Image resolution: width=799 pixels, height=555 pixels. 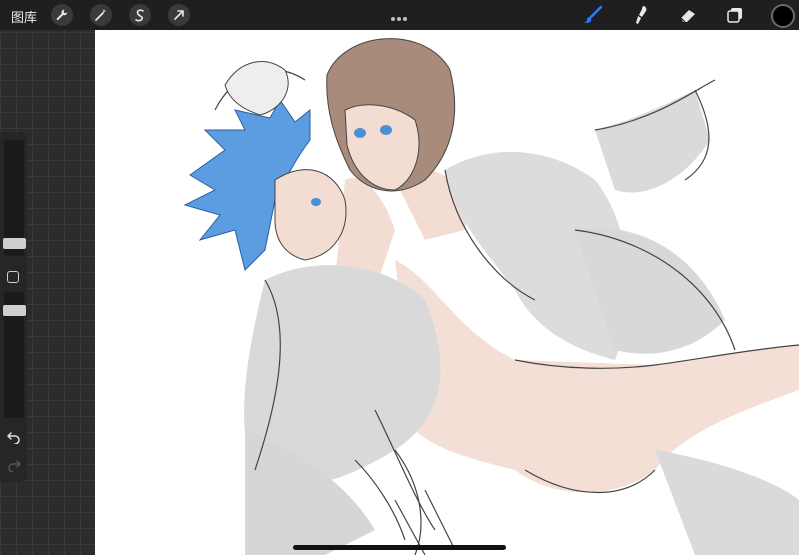 What do you see at coordinates (641, 15) in the screenshot?
I see `smudge-icon` at bounding box center [641, 15].